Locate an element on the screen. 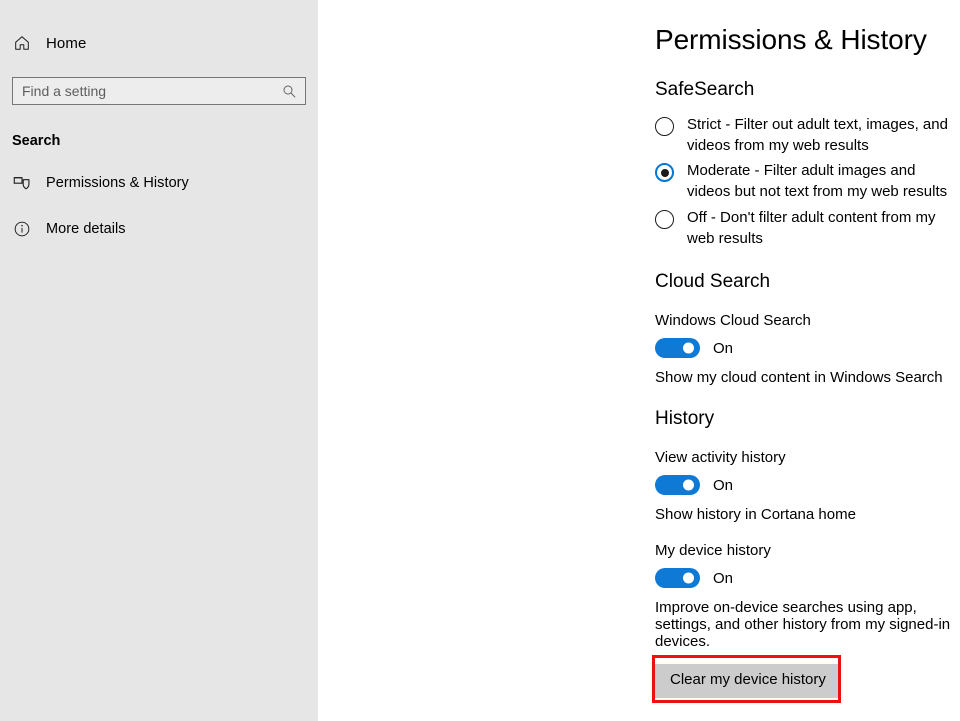  sidebar-item-label: Permissions & History is located at coordinates (117, 183).